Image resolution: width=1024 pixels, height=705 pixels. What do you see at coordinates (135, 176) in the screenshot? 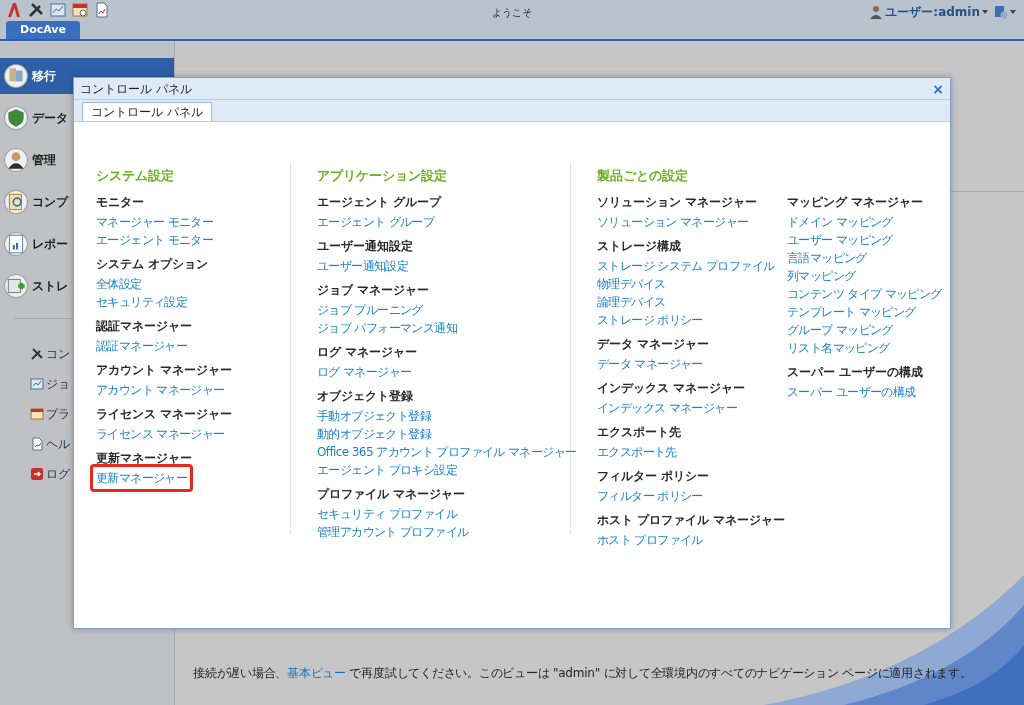
I see `section-title: システム設定` at bounding box center [135, 176].